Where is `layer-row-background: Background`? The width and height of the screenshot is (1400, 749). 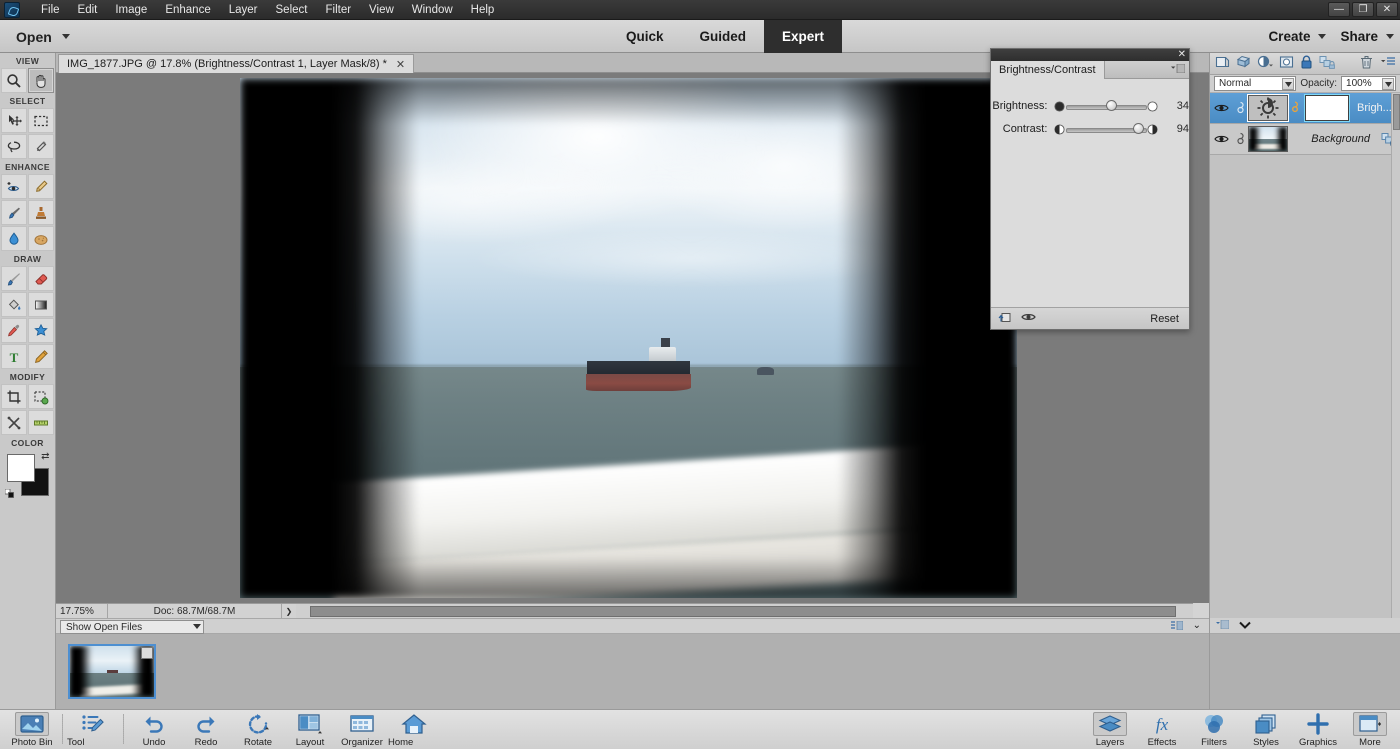
layer-row-background: Background is located at coordinates (1305, 139).